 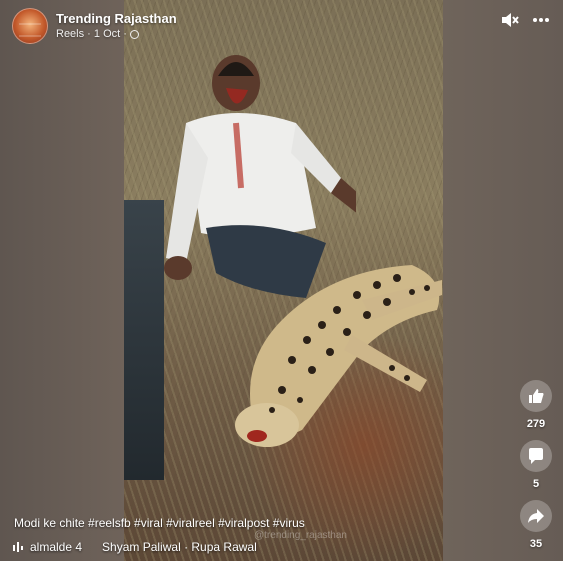 What do you see at coordinates (541, 20) in the screenshot?
I see `more-options-icon` at bounding box center [541, 20].